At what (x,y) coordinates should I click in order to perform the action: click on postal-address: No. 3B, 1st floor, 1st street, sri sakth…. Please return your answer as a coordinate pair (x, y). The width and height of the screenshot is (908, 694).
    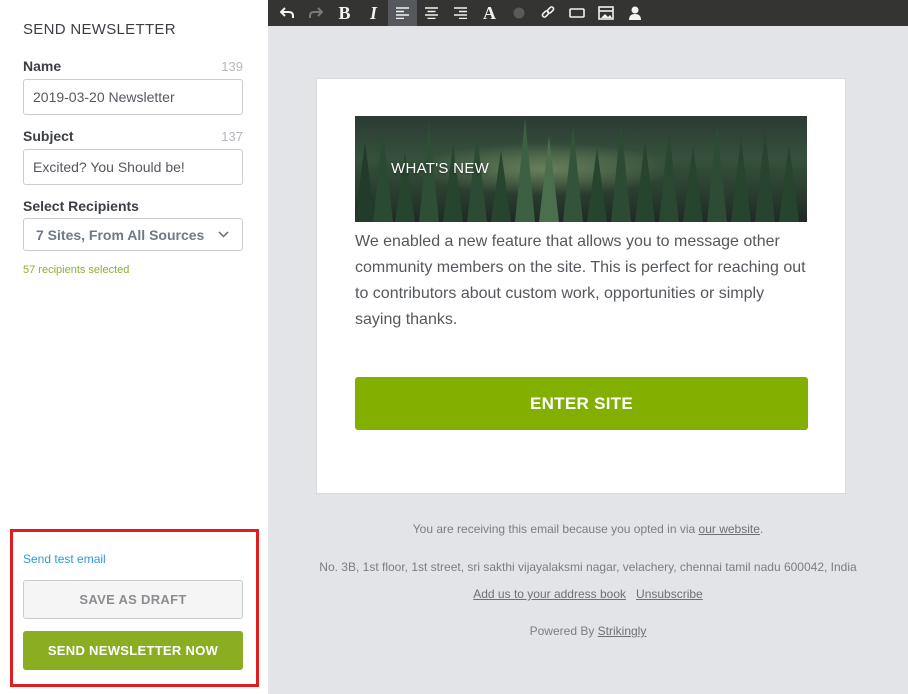
    Looking at the image, I should click on (588, 567).